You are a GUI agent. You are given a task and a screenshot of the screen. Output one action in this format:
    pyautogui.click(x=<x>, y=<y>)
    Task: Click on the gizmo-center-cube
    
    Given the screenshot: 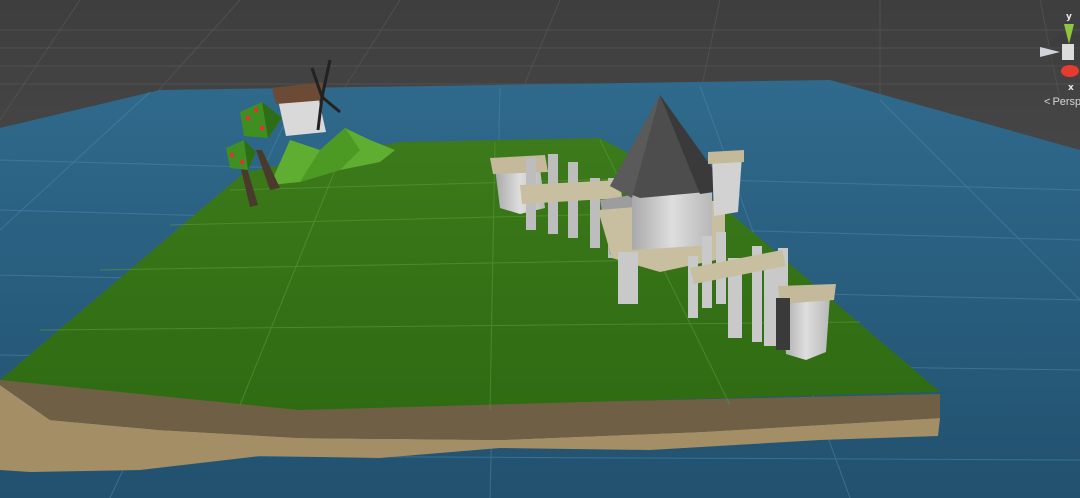 What is the action you would take?
    pyautogui.click(x=1068, y=52)
    